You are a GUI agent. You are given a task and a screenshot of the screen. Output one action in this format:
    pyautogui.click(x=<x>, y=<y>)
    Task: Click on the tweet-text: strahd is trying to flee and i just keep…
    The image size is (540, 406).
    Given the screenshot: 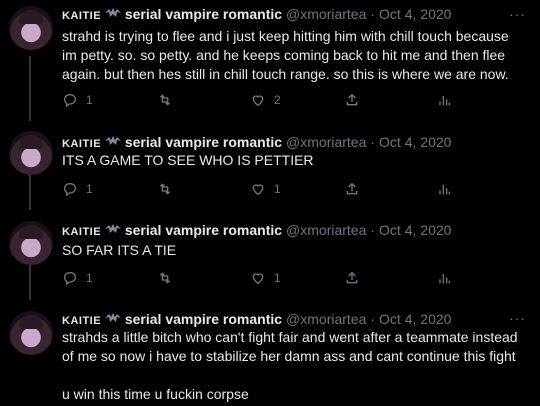 What is the action you would take?
    pyautogui.click(x=287, y=55)
    